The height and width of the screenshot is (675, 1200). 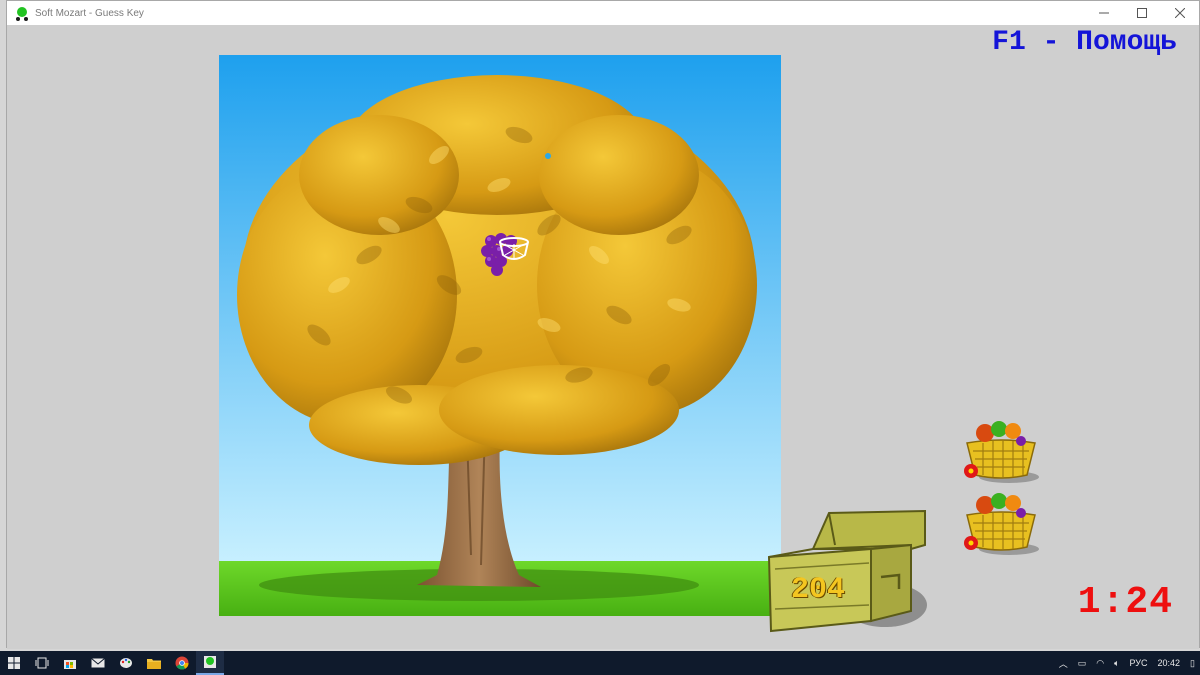 What do you see at coordinates (1125, 602) in the screenshot?
I see `countdown-timer: 1:24` at bounding box center [1125, 602].